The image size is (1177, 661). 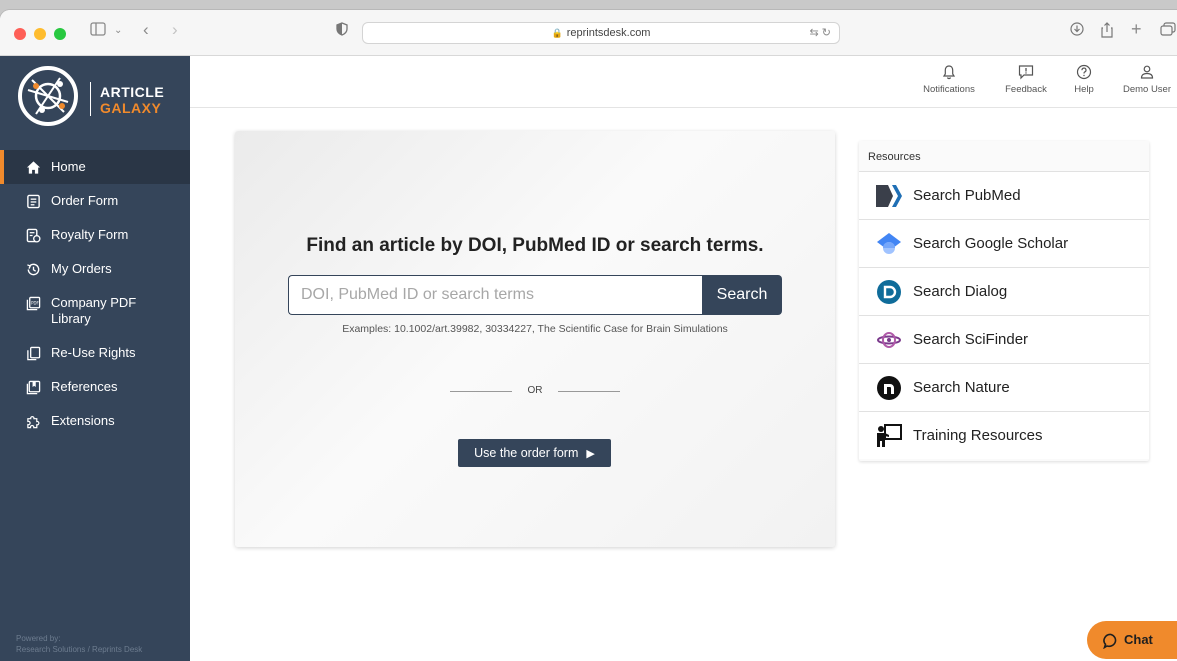 What do you see at coordinates (960, 291) in the screenshot?
I see `resource-label: Search Dialog` at bounding box center [960, 291].